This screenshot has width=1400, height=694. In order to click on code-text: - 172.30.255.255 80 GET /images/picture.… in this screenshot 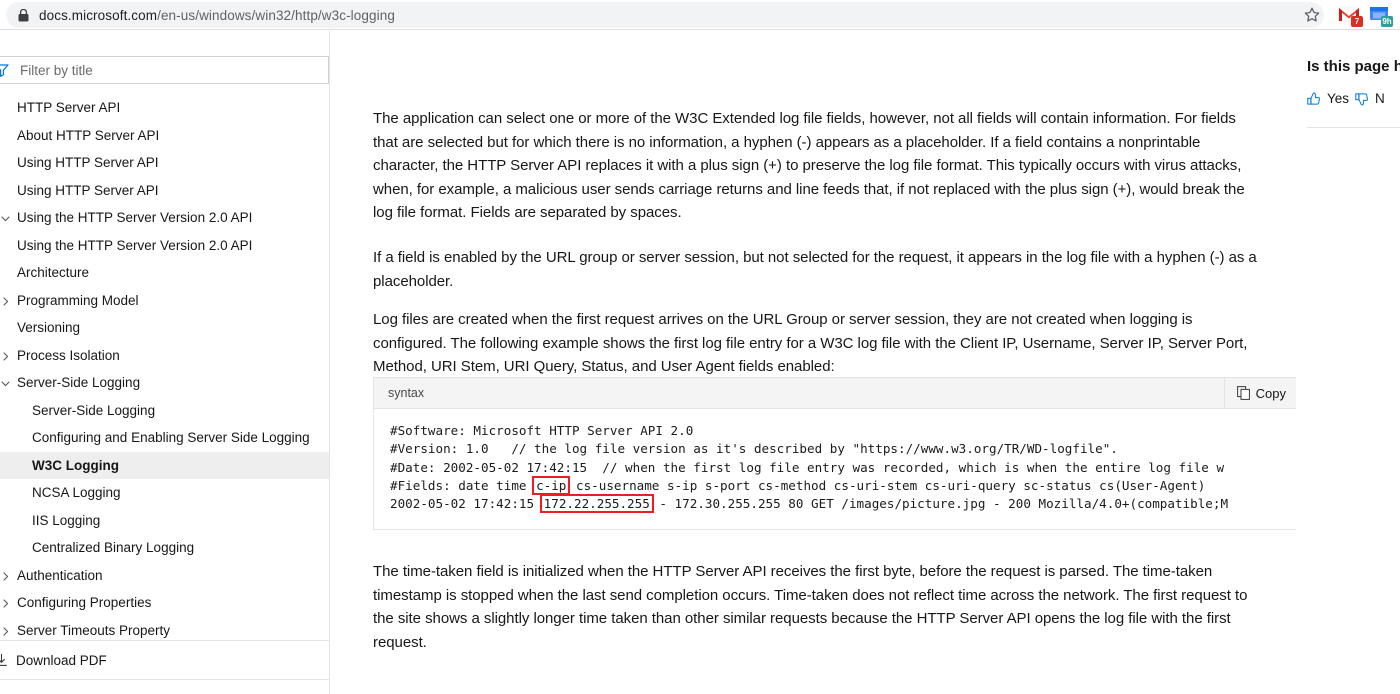, I will do `click(940, 504)`.